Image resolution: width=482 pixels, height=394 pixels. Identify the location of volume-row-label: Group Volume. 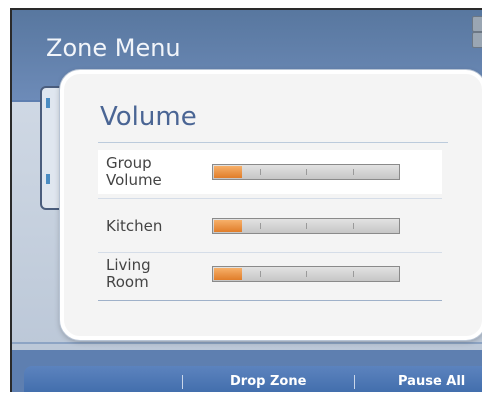
(134, 171).